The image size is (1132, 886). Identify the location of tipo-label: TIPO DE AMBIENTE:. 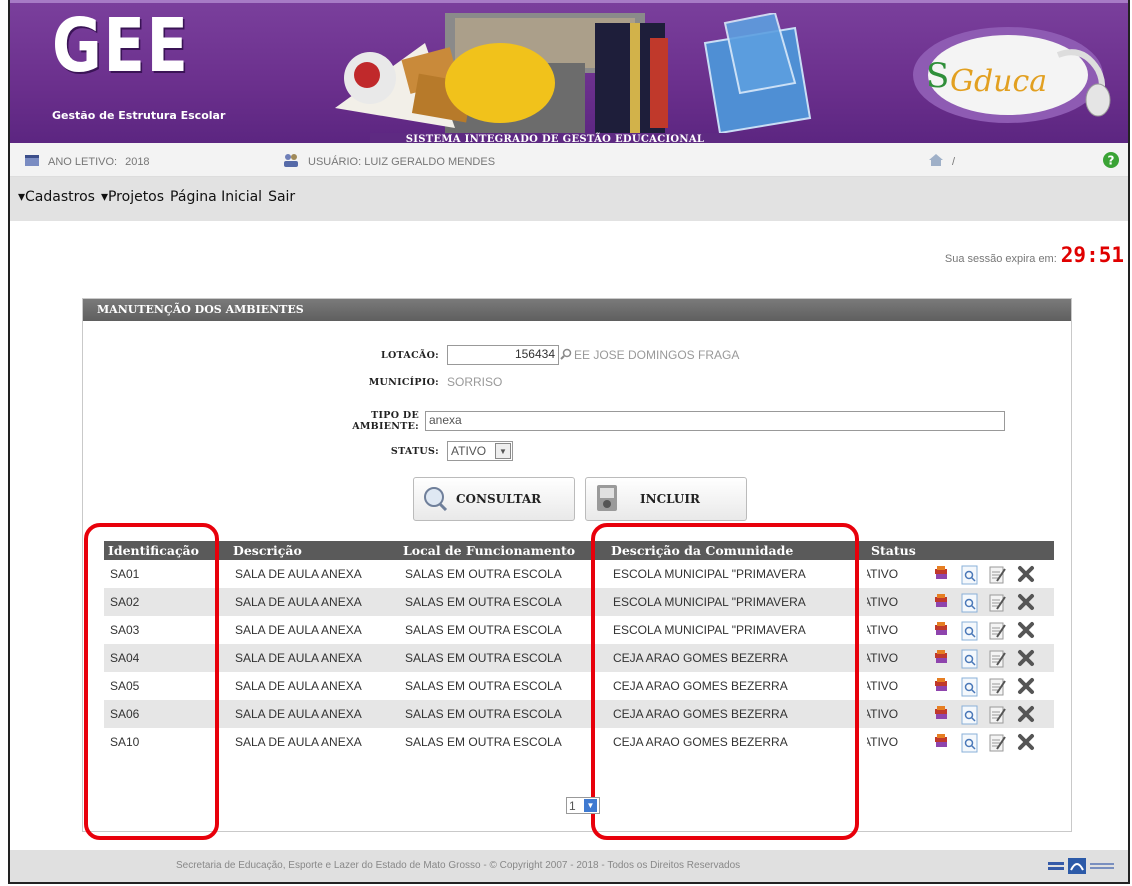
(385, 421).